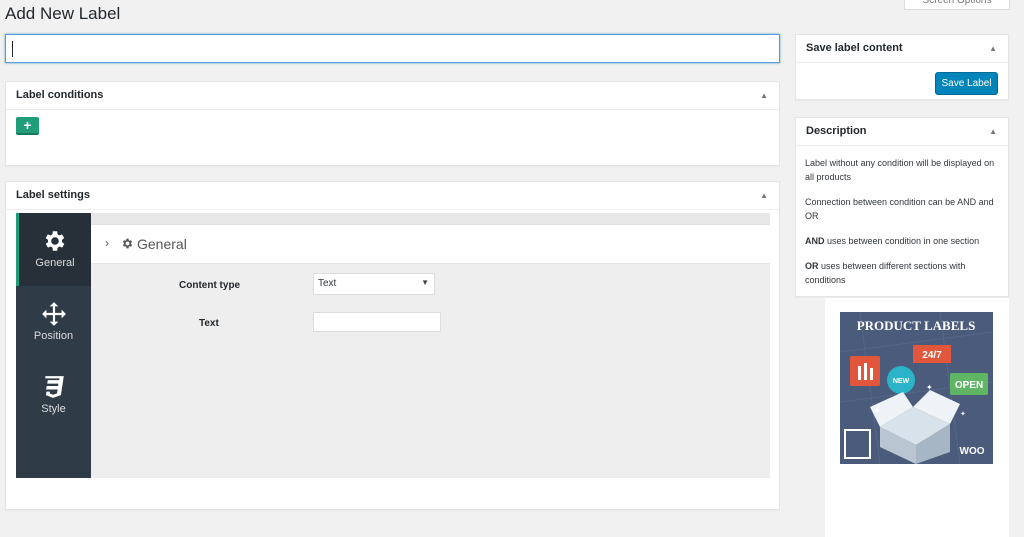  What do you see at coordinates (969, 385) in the screenshot?
I see `tag-open-text: OPEN` at bounding box center [969, 385].